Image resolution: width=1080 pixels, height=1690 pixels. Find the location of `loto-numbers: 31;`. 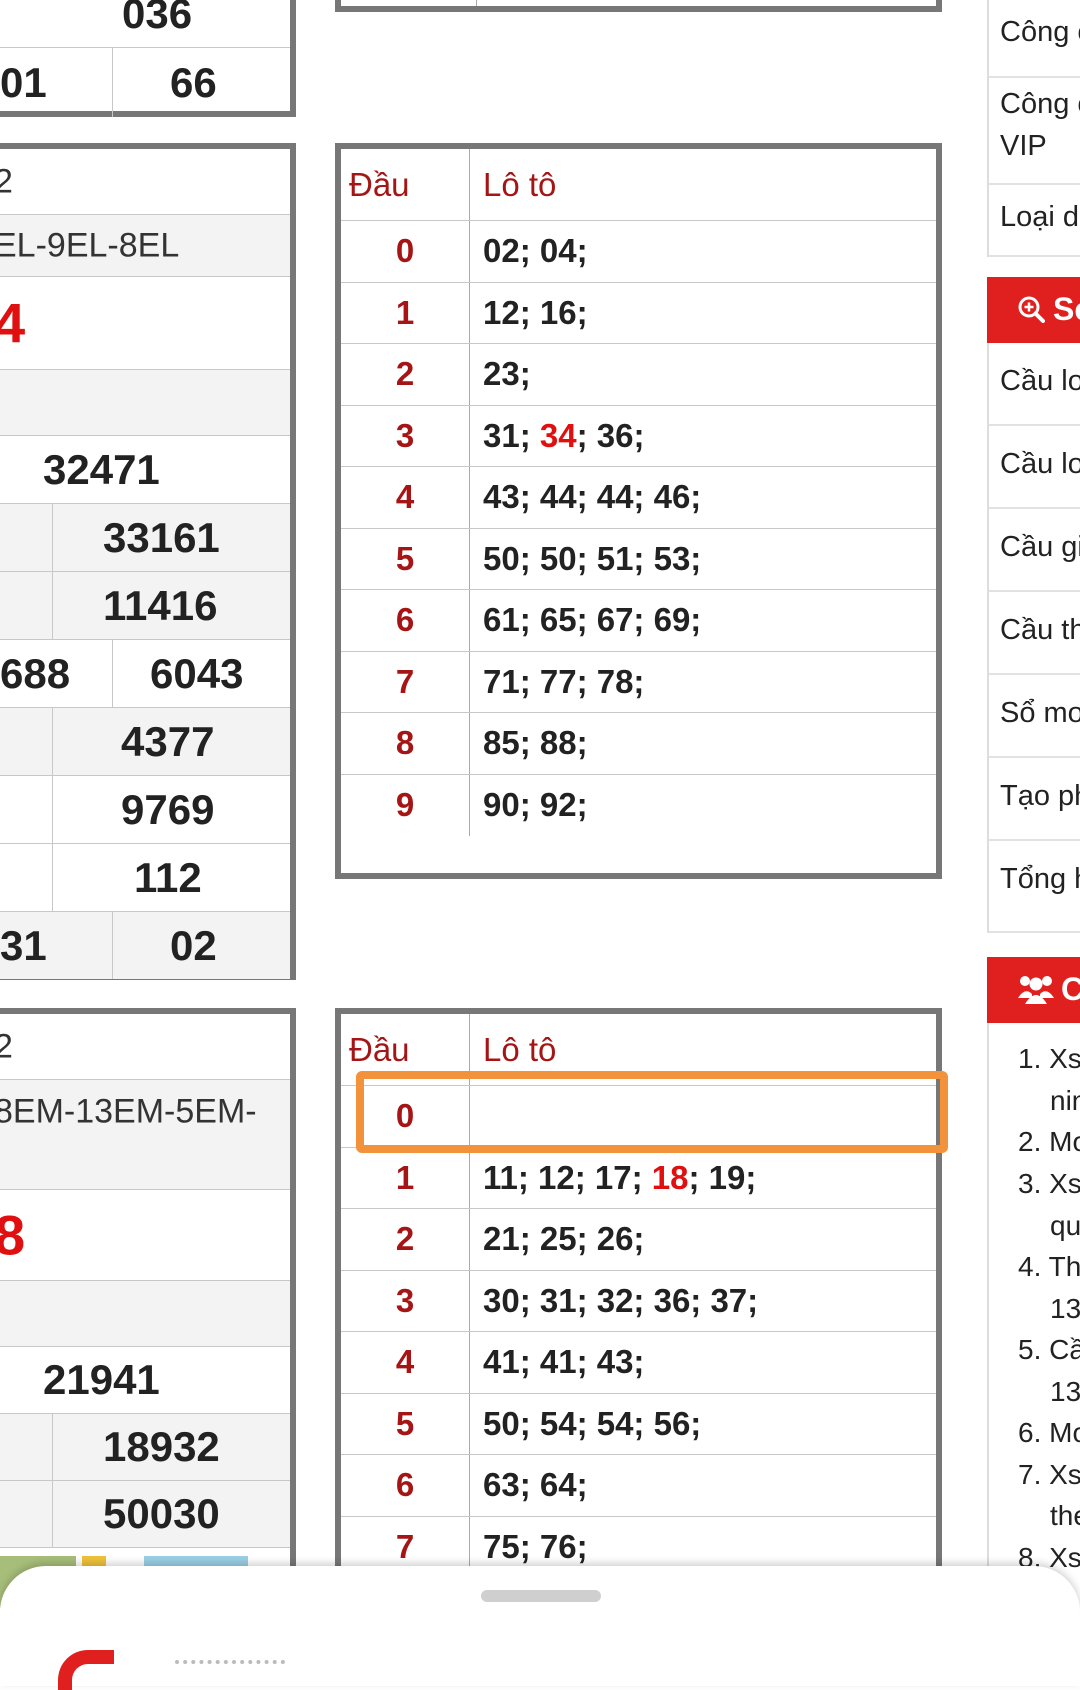

loto-numbers: 31; is located at coordinates (511, 435).